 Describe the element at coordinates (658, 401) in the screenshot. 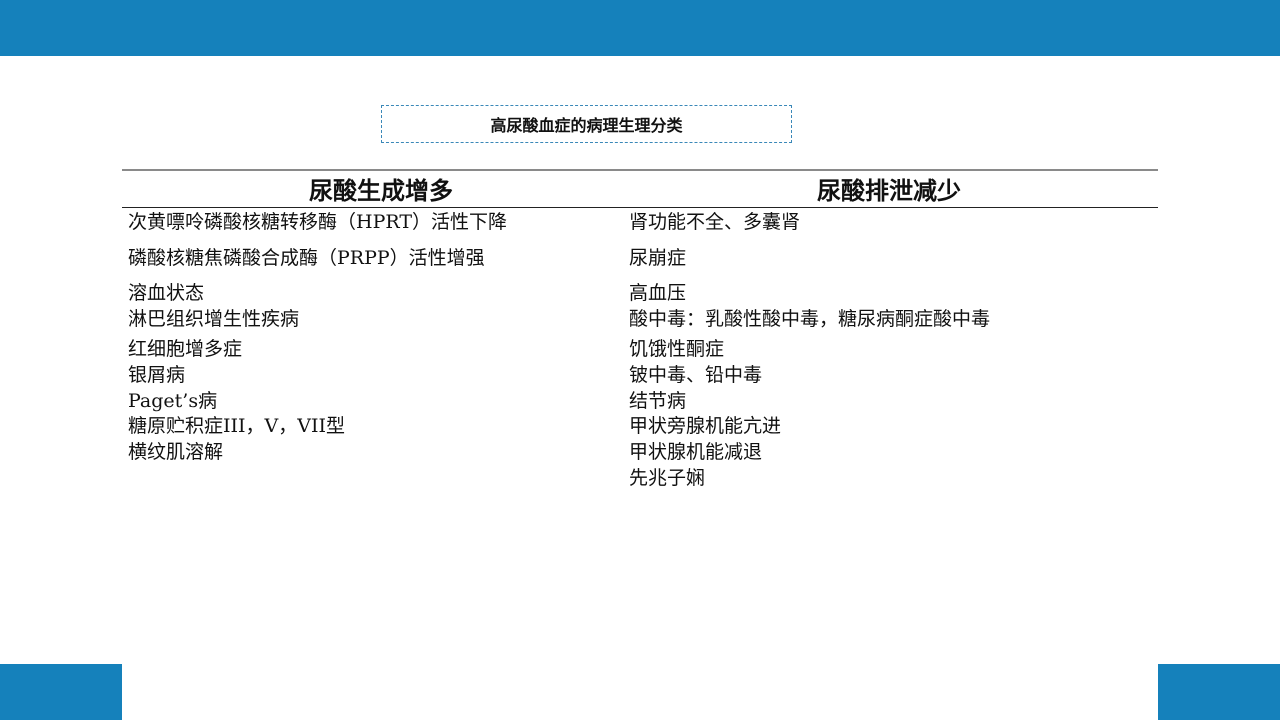

I see `right-line: 结节病` at that location.